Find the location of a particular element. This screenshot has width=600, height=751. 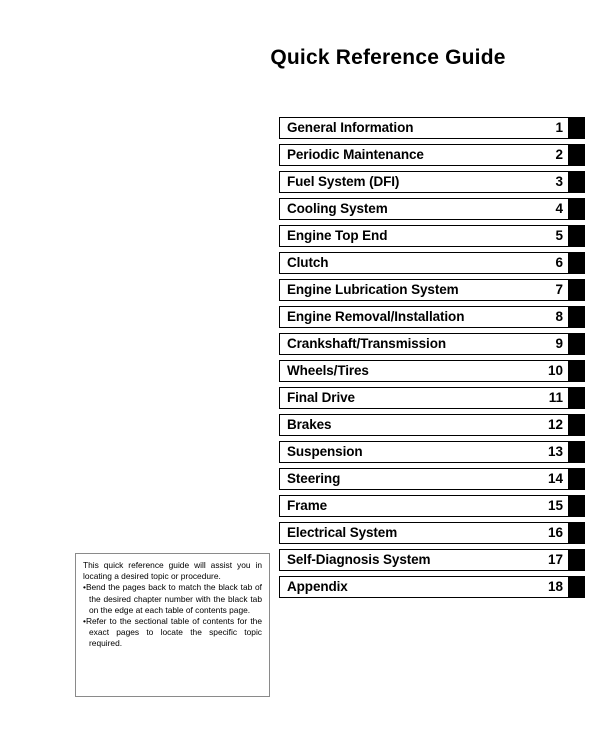

chapter-number: 16 is located at coordinates (555, 533).